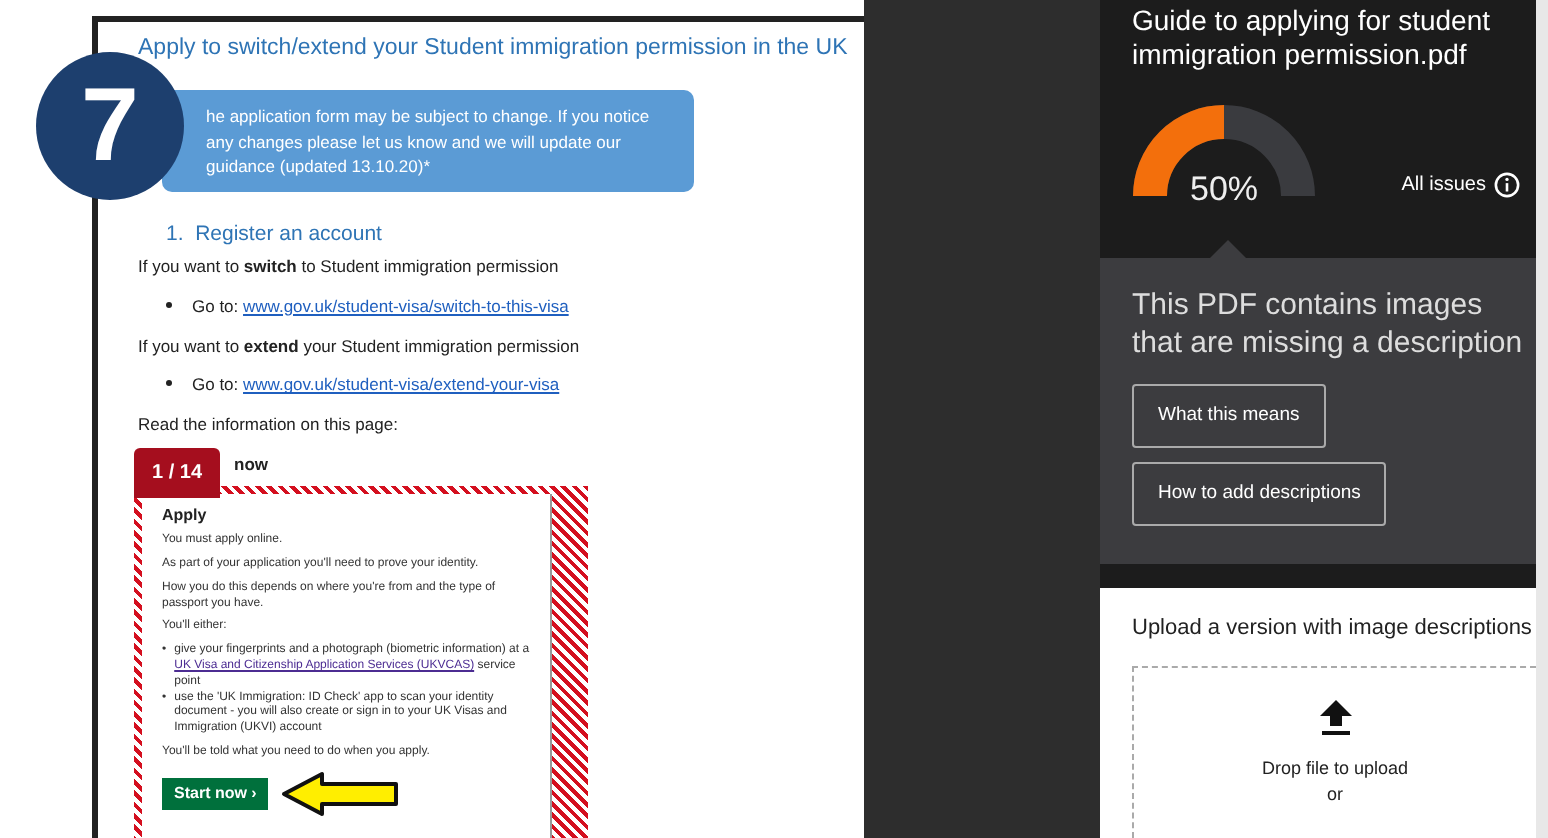  Describe the element at coordinates (1311, 38) in the screenshot. I see `file-title: Guide to applying for student immigration permission.pdf` at that location.